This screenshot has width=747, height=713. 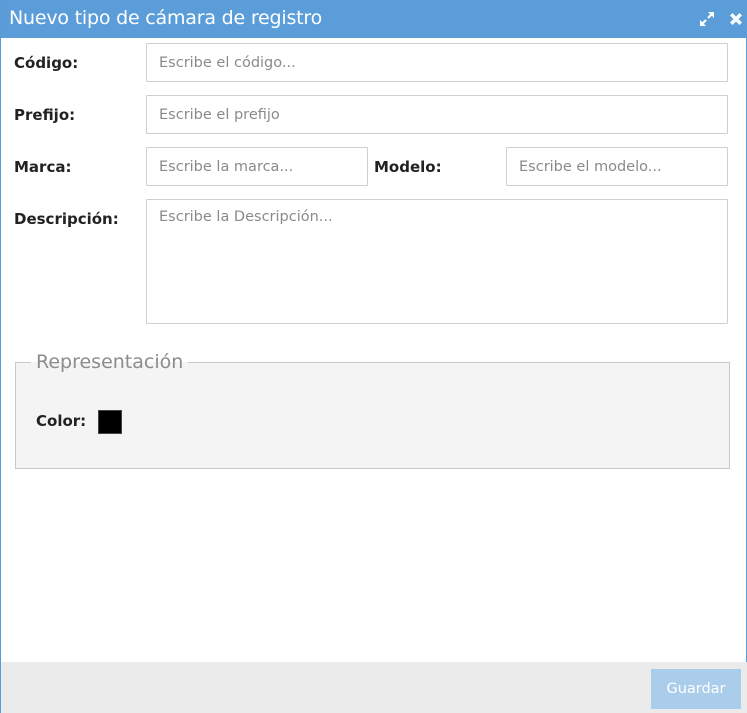 What do you see at coordinates (437, 114) in the screenshot?
I see `prefijo-input` at bounding box center [437, 114].